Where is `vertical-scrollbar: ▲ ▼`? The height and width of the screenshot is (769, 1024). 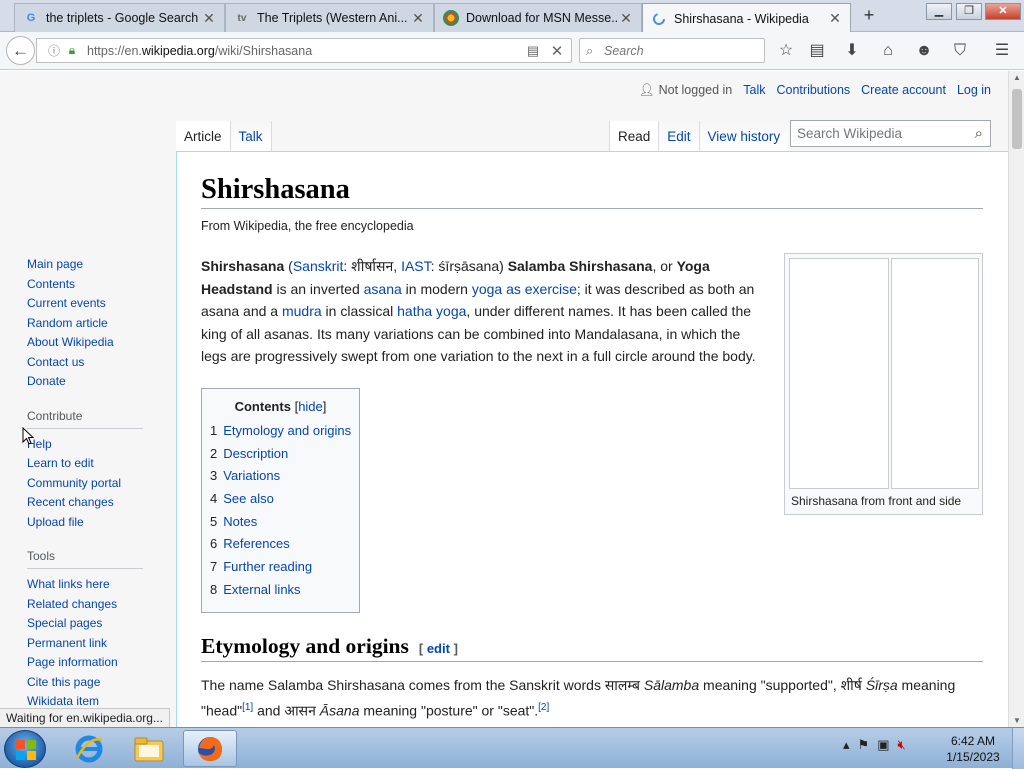
vertical-scrollbar: ▲ ▼ is located at coordinates (1016, 399).